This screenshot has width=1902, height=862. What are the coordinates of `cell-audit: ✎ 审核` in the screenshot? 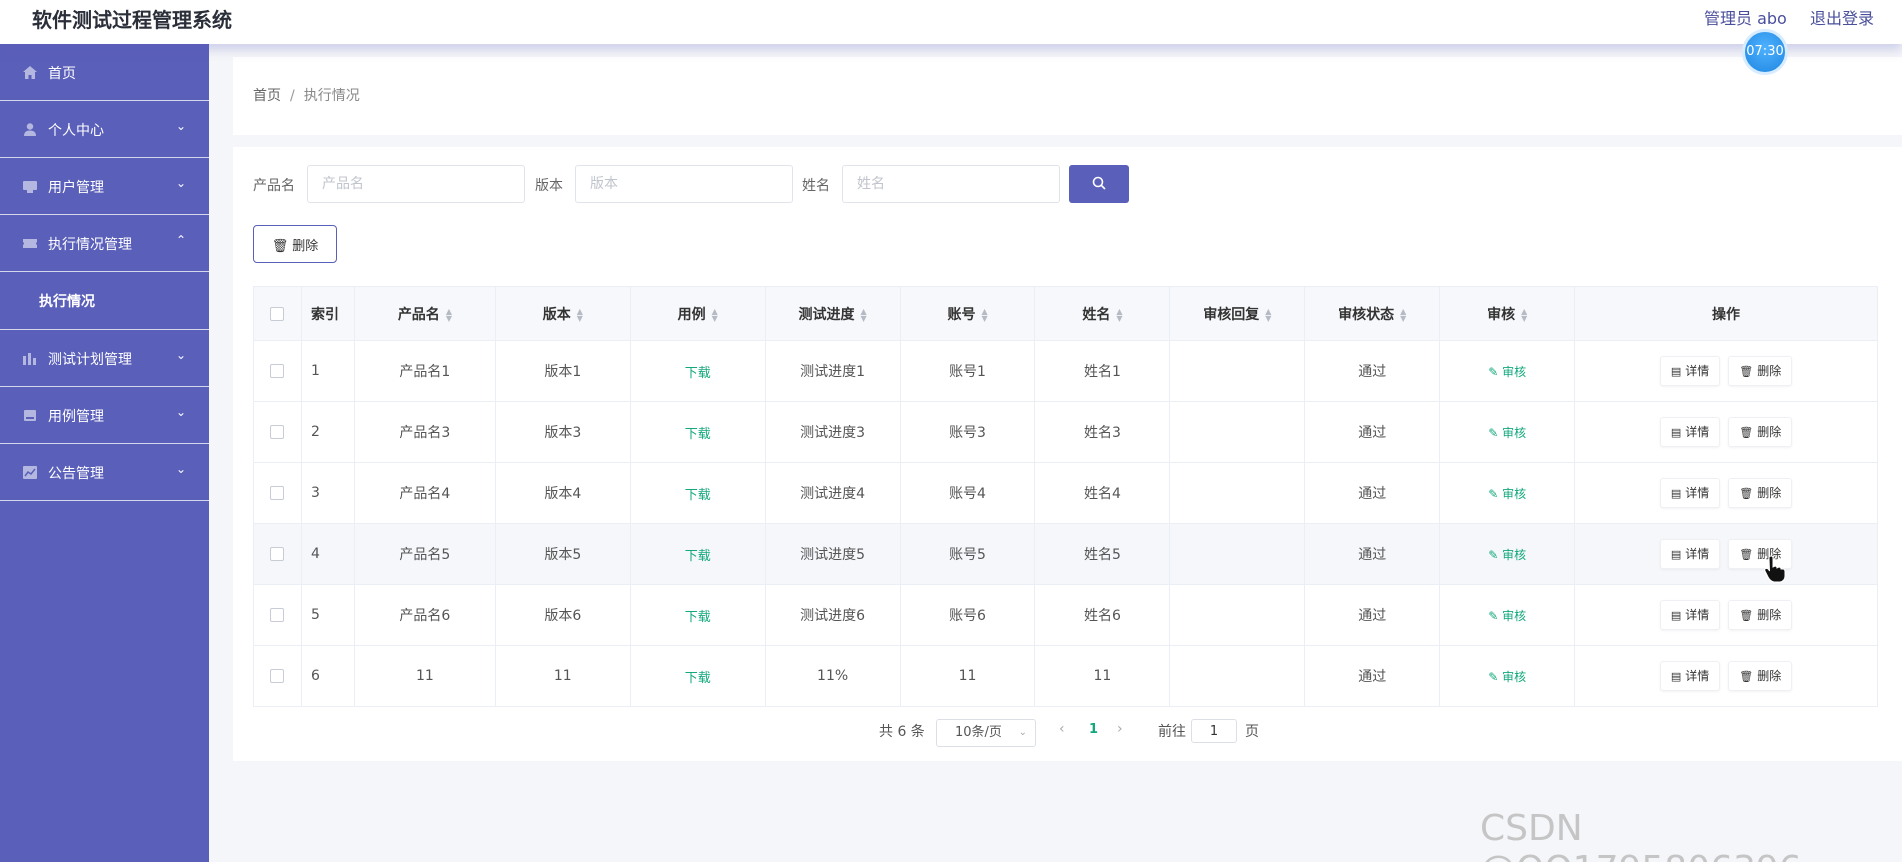 It's located at (1507, 554).